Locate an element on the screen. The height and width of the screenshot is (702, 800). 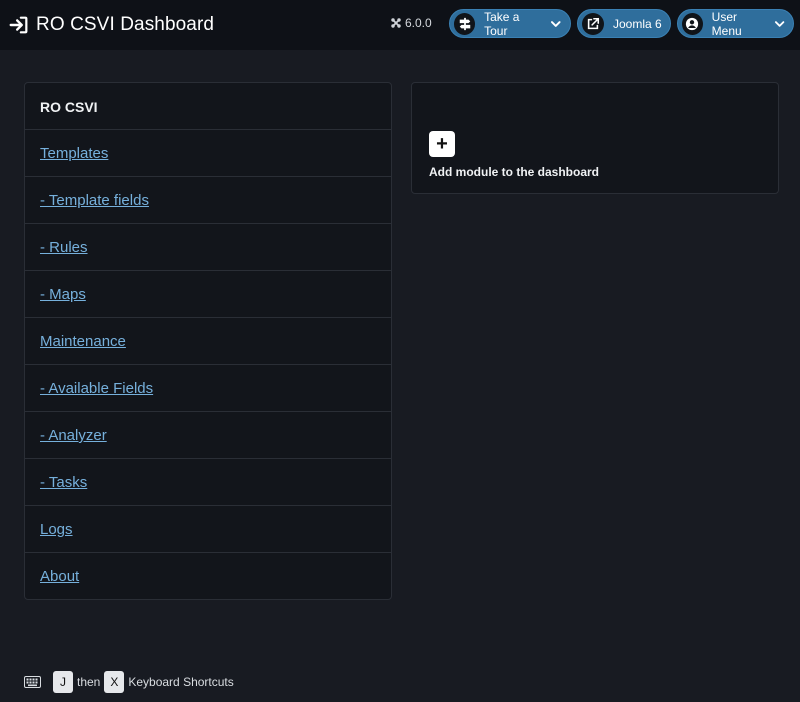
menu-link-maintenance: Maintenance is located at coordinates (83, 341).